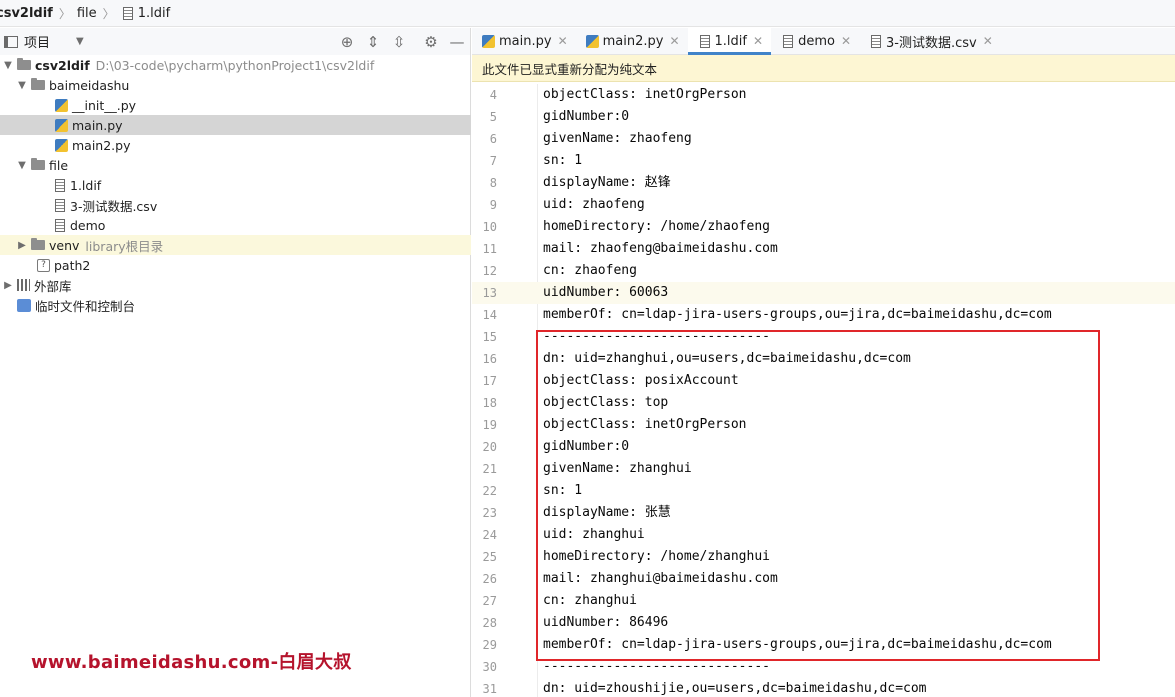 This screenshot has height=697, width=1175. Describe the element at coordinates (656, 227) in the screenshot. I see `code-line: homeDirectory: /home/zhaofeng` at that location.